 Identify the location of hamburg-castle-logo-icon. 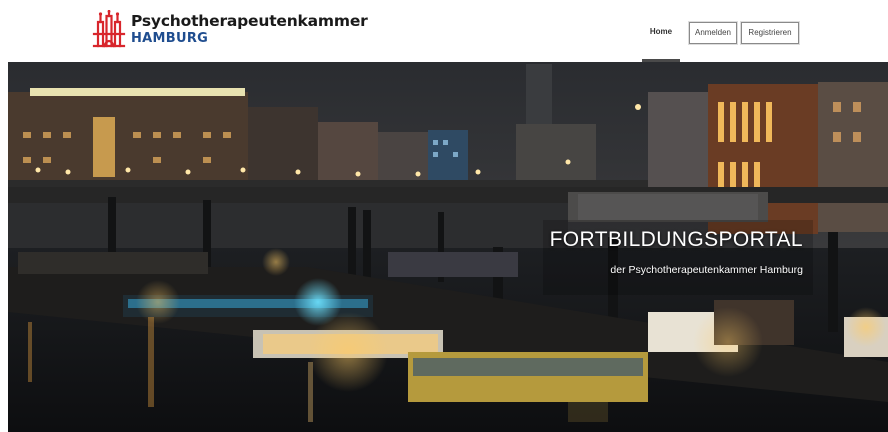
(109, 29).